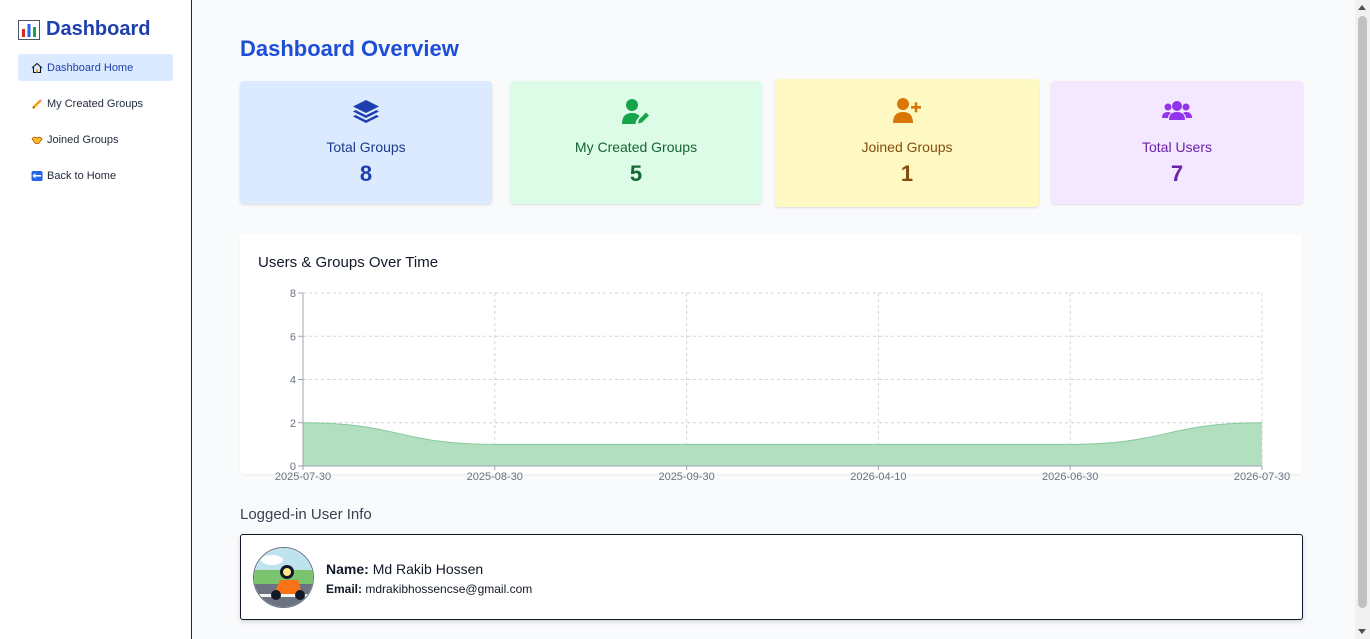 Image resolution: width=1370 pixels, height=639 pixels. What do you see at coordinates (90, 67) in the screenshot?
I see `sidebar-item-label: Dashboard Home` at bounding box center [90, 67].